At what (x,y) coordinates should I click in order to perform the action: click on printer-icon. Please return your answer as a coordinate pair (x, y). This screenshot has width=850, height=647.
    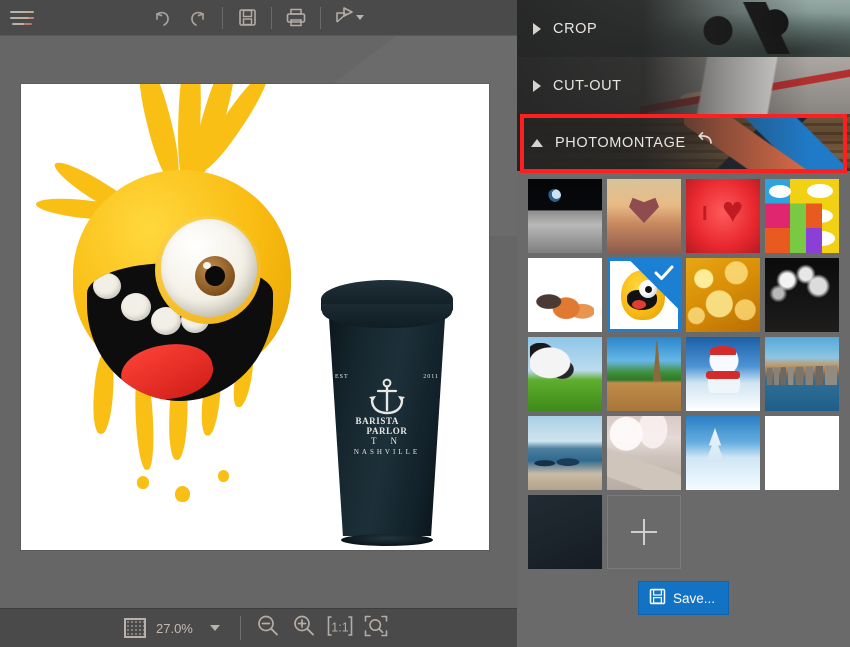
    Looking at the image, I should click on (296, 17).